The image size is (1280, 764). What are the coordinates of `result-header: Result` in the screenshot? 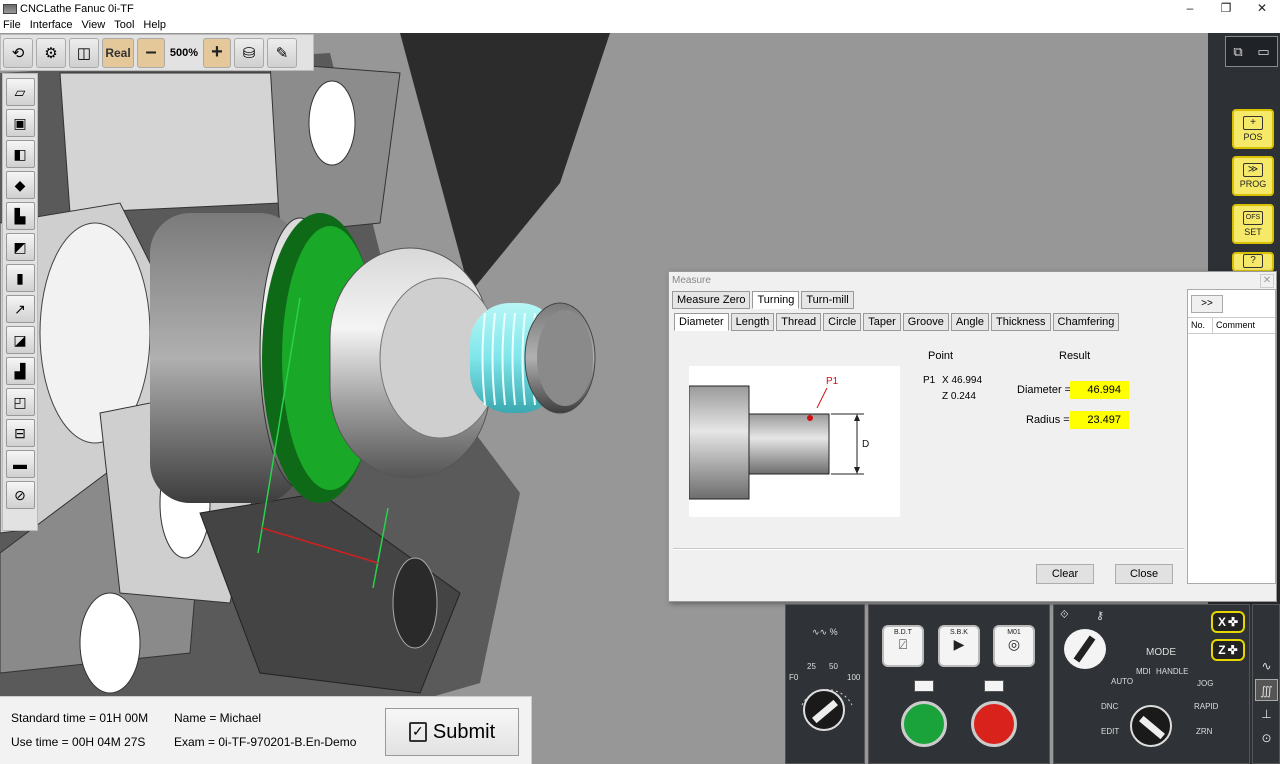 It's located at (1075, 356).